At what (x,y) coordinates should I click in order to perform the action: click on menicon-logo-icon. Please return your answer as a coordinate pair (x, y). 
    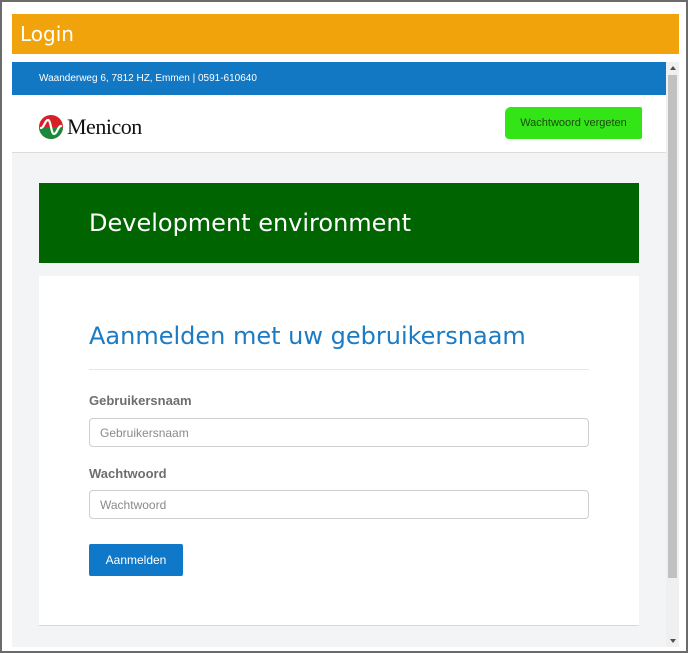
    Looking at the image, I should click on (51, 127).